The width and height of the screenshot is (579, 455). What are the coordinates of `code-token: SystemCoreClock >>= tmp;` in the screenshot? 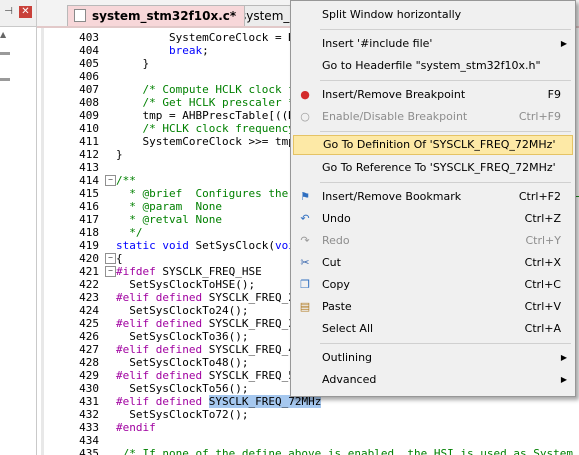 It's located at (209, 141).